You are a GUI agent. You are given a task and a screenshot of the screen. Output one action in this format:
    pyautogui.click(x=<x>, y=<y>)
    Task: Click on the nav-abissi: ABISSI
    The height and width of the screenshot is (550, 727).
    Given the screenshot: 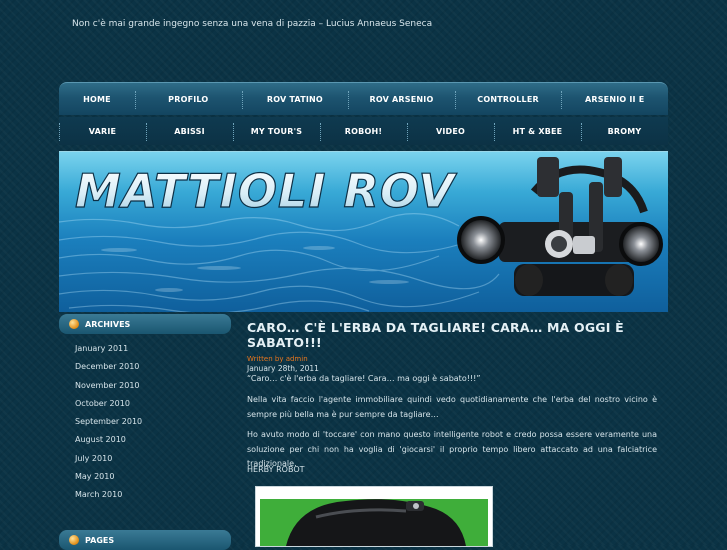 What is the action you would take?
    pyautogui.click(x=189, y=131)
    